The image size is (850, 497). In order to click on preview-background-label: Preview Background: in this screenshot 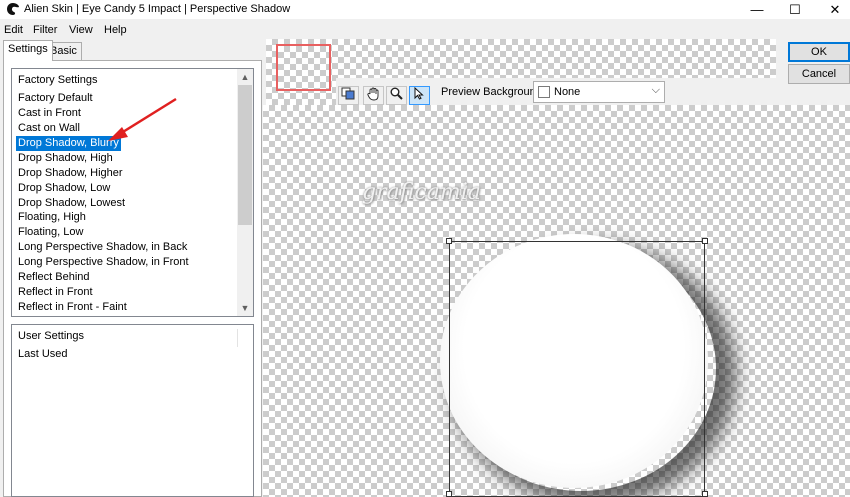, I will do `click(493, 92)`.